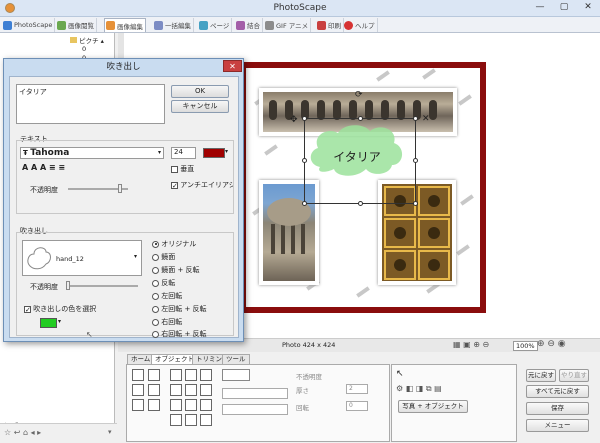  What do you see at coordinates (110, 432) in the screenshot?
I see `scroll-down-icon: ▾` at bounding box center [110, 432].